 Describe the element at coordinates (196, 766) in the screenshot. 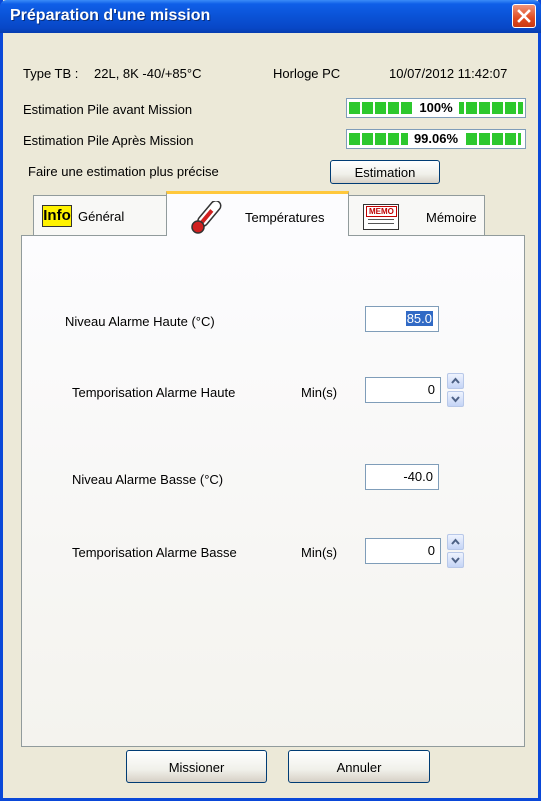

I see `missioner-button: Missioner` at that location.